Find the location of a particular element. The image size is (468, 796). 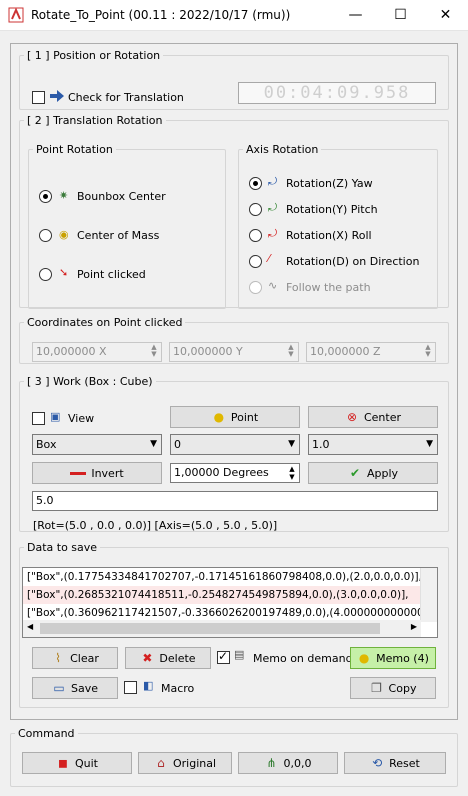

original-button-label: Original is located at coordinates (194, 763).